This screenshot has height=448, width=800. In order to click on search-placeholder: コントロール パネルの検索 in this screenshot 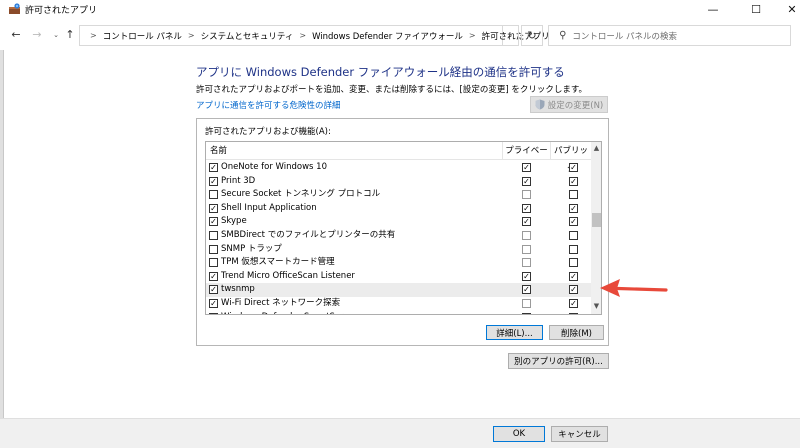, I will do `click(625, 36)`.